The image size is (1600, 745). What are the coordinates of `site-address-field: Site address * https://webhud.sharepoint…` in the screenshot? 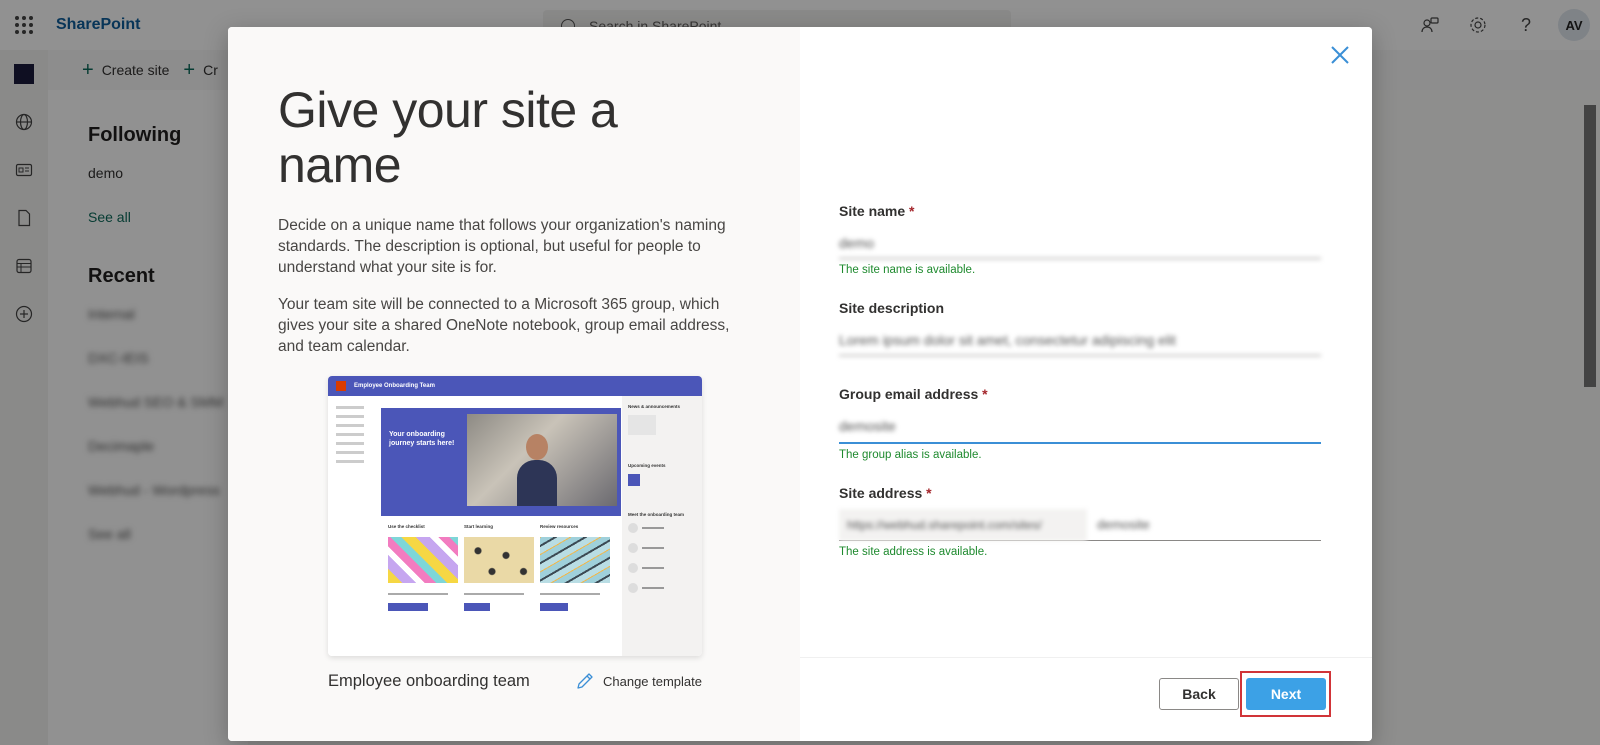 It's located at (1080, 522).